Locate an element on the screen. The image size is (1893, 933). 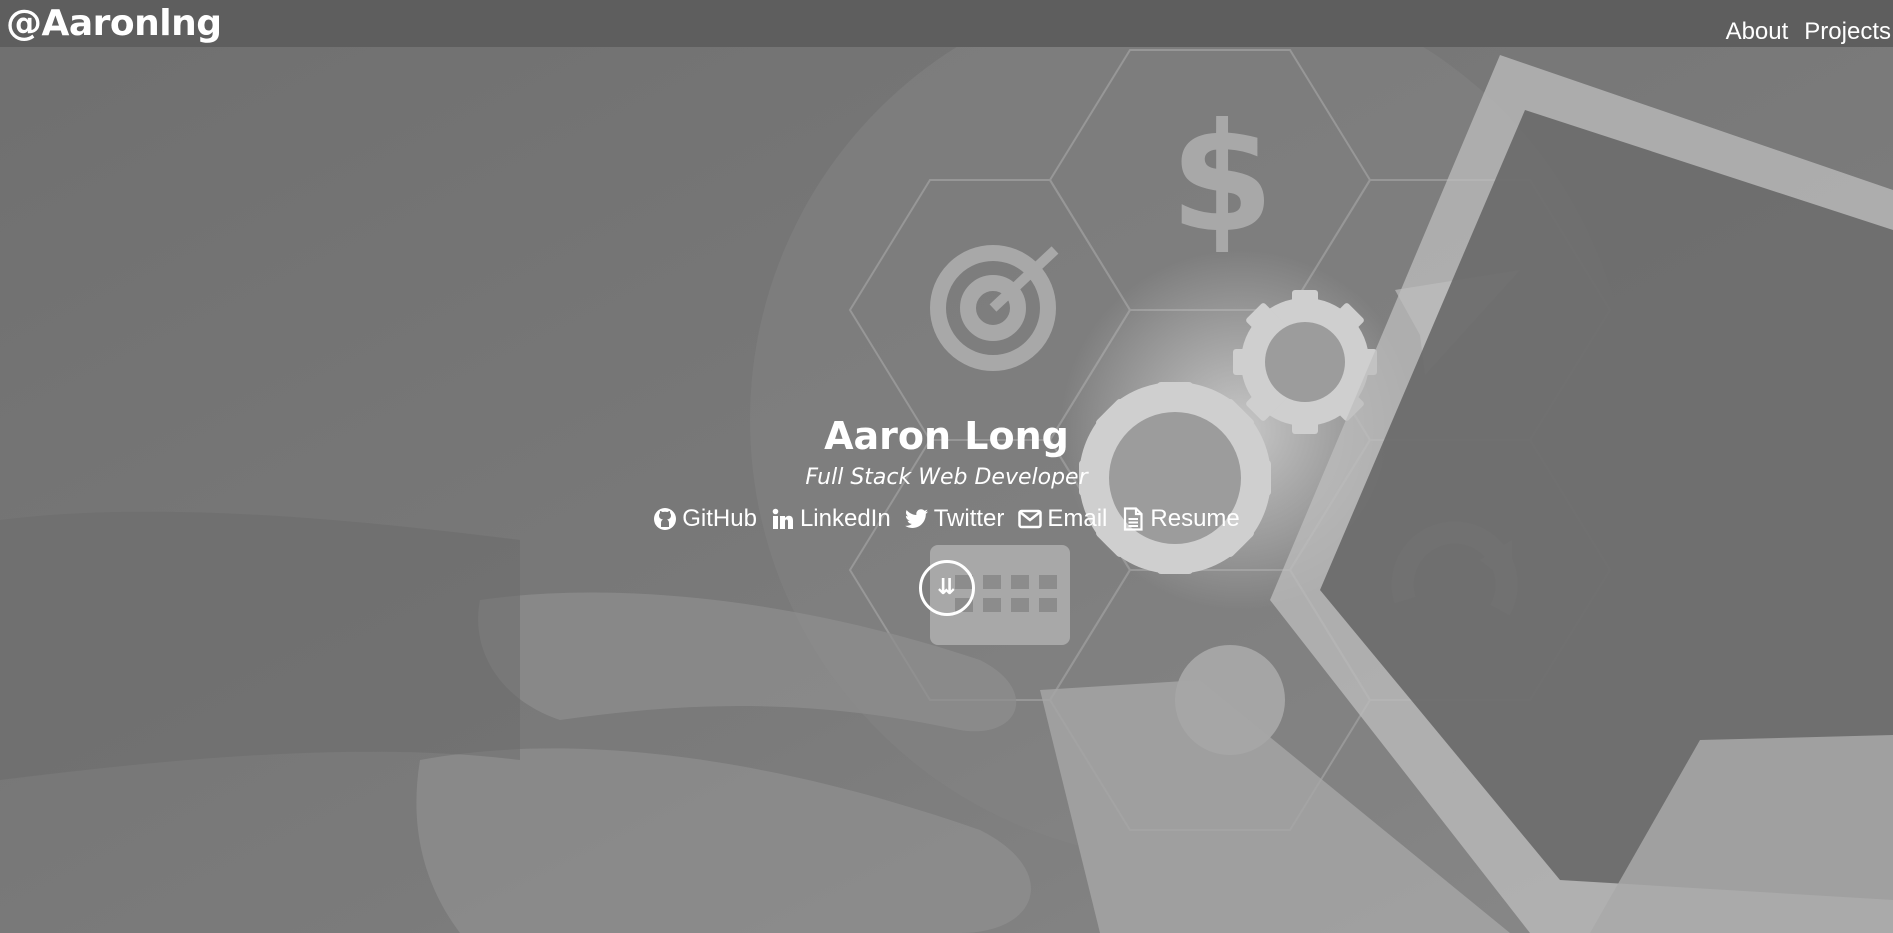
social-link-label: GitHub is located at coordinates (719, 518).